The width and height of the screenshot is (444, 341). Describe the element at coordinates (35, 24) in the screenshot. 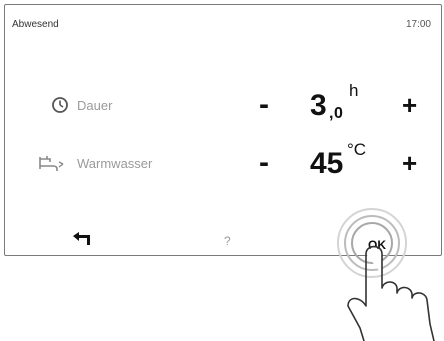

I see `page-title: Abwesend` at that location.